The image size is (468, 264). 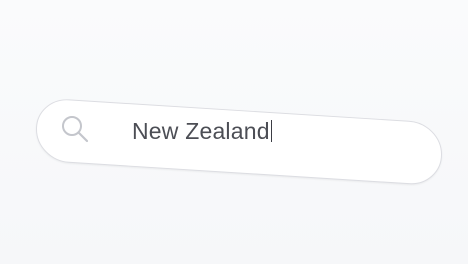 I want to click on search-input-value: New Zealand, so click(x=201, y=131).